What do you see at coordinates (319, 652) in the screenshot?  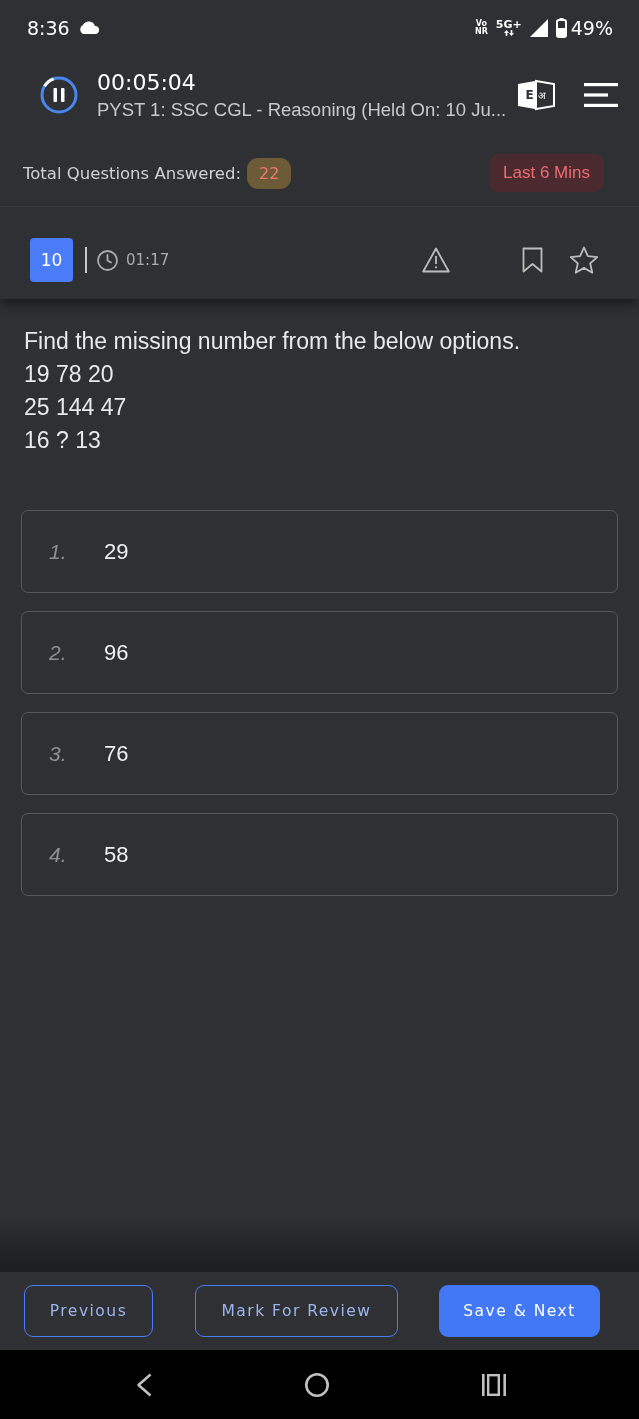 I see `option-card: 2. 96` at bounding box center [319, 652].